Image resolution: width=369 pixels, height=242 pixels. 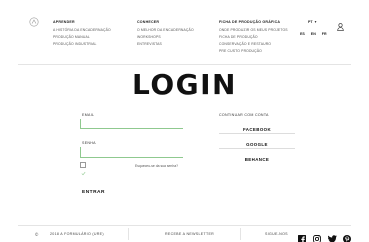 I want to click on password-value, so click(x=82, y=158).